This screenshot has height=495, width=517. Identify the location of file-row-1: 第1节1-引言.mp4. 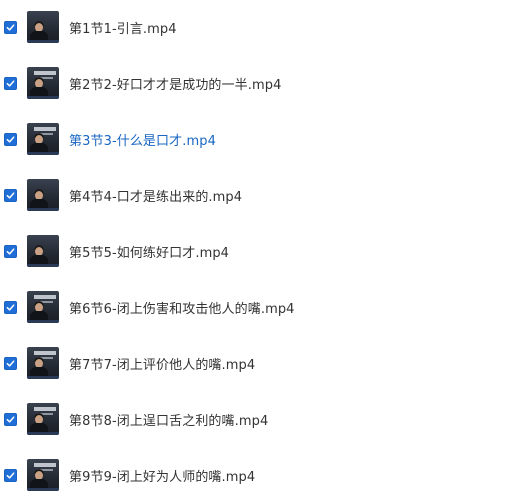
(258, 27).